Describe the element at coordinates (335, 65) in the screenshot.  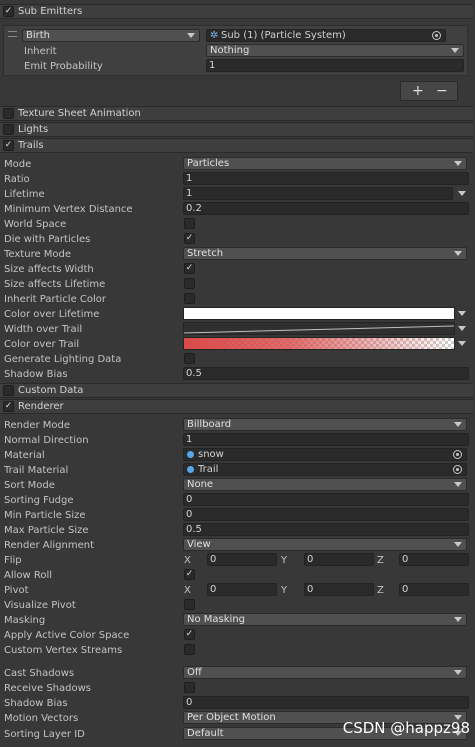
I see `emit-probability-field: 1` at that location.